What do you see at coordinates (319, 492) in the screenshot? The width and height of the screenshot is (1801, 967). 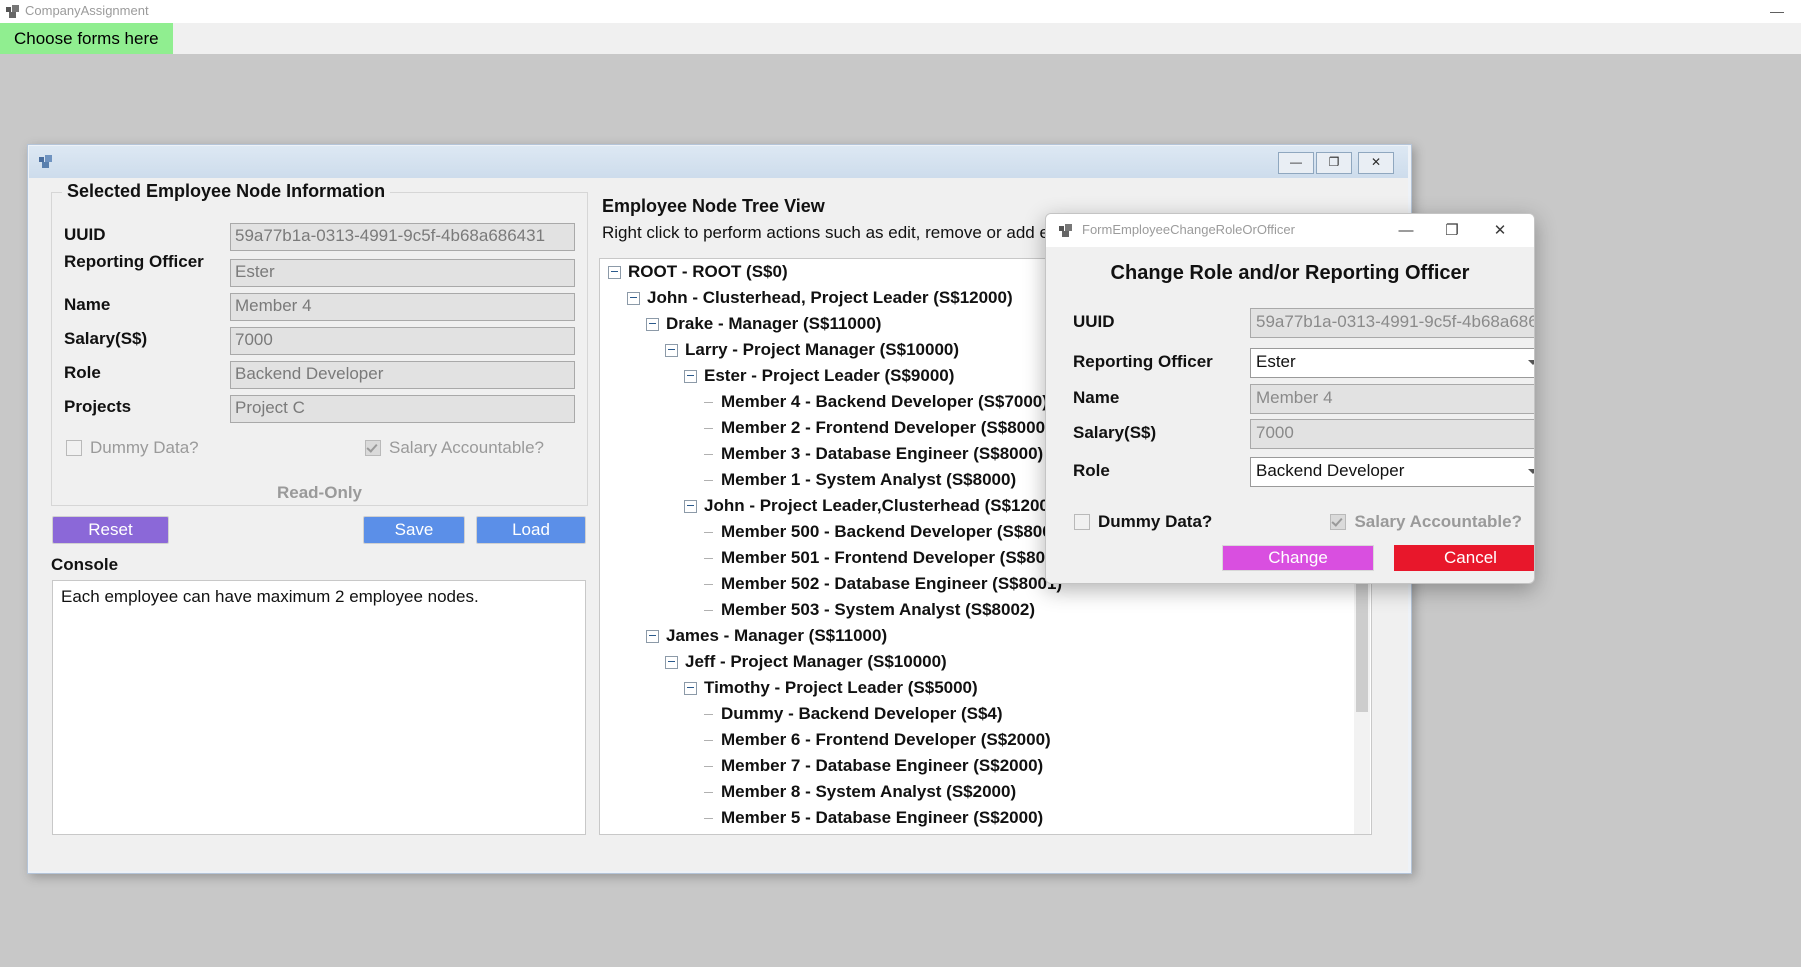 I see `read-only-note: Read-Only` at bounding box center [319, 492].